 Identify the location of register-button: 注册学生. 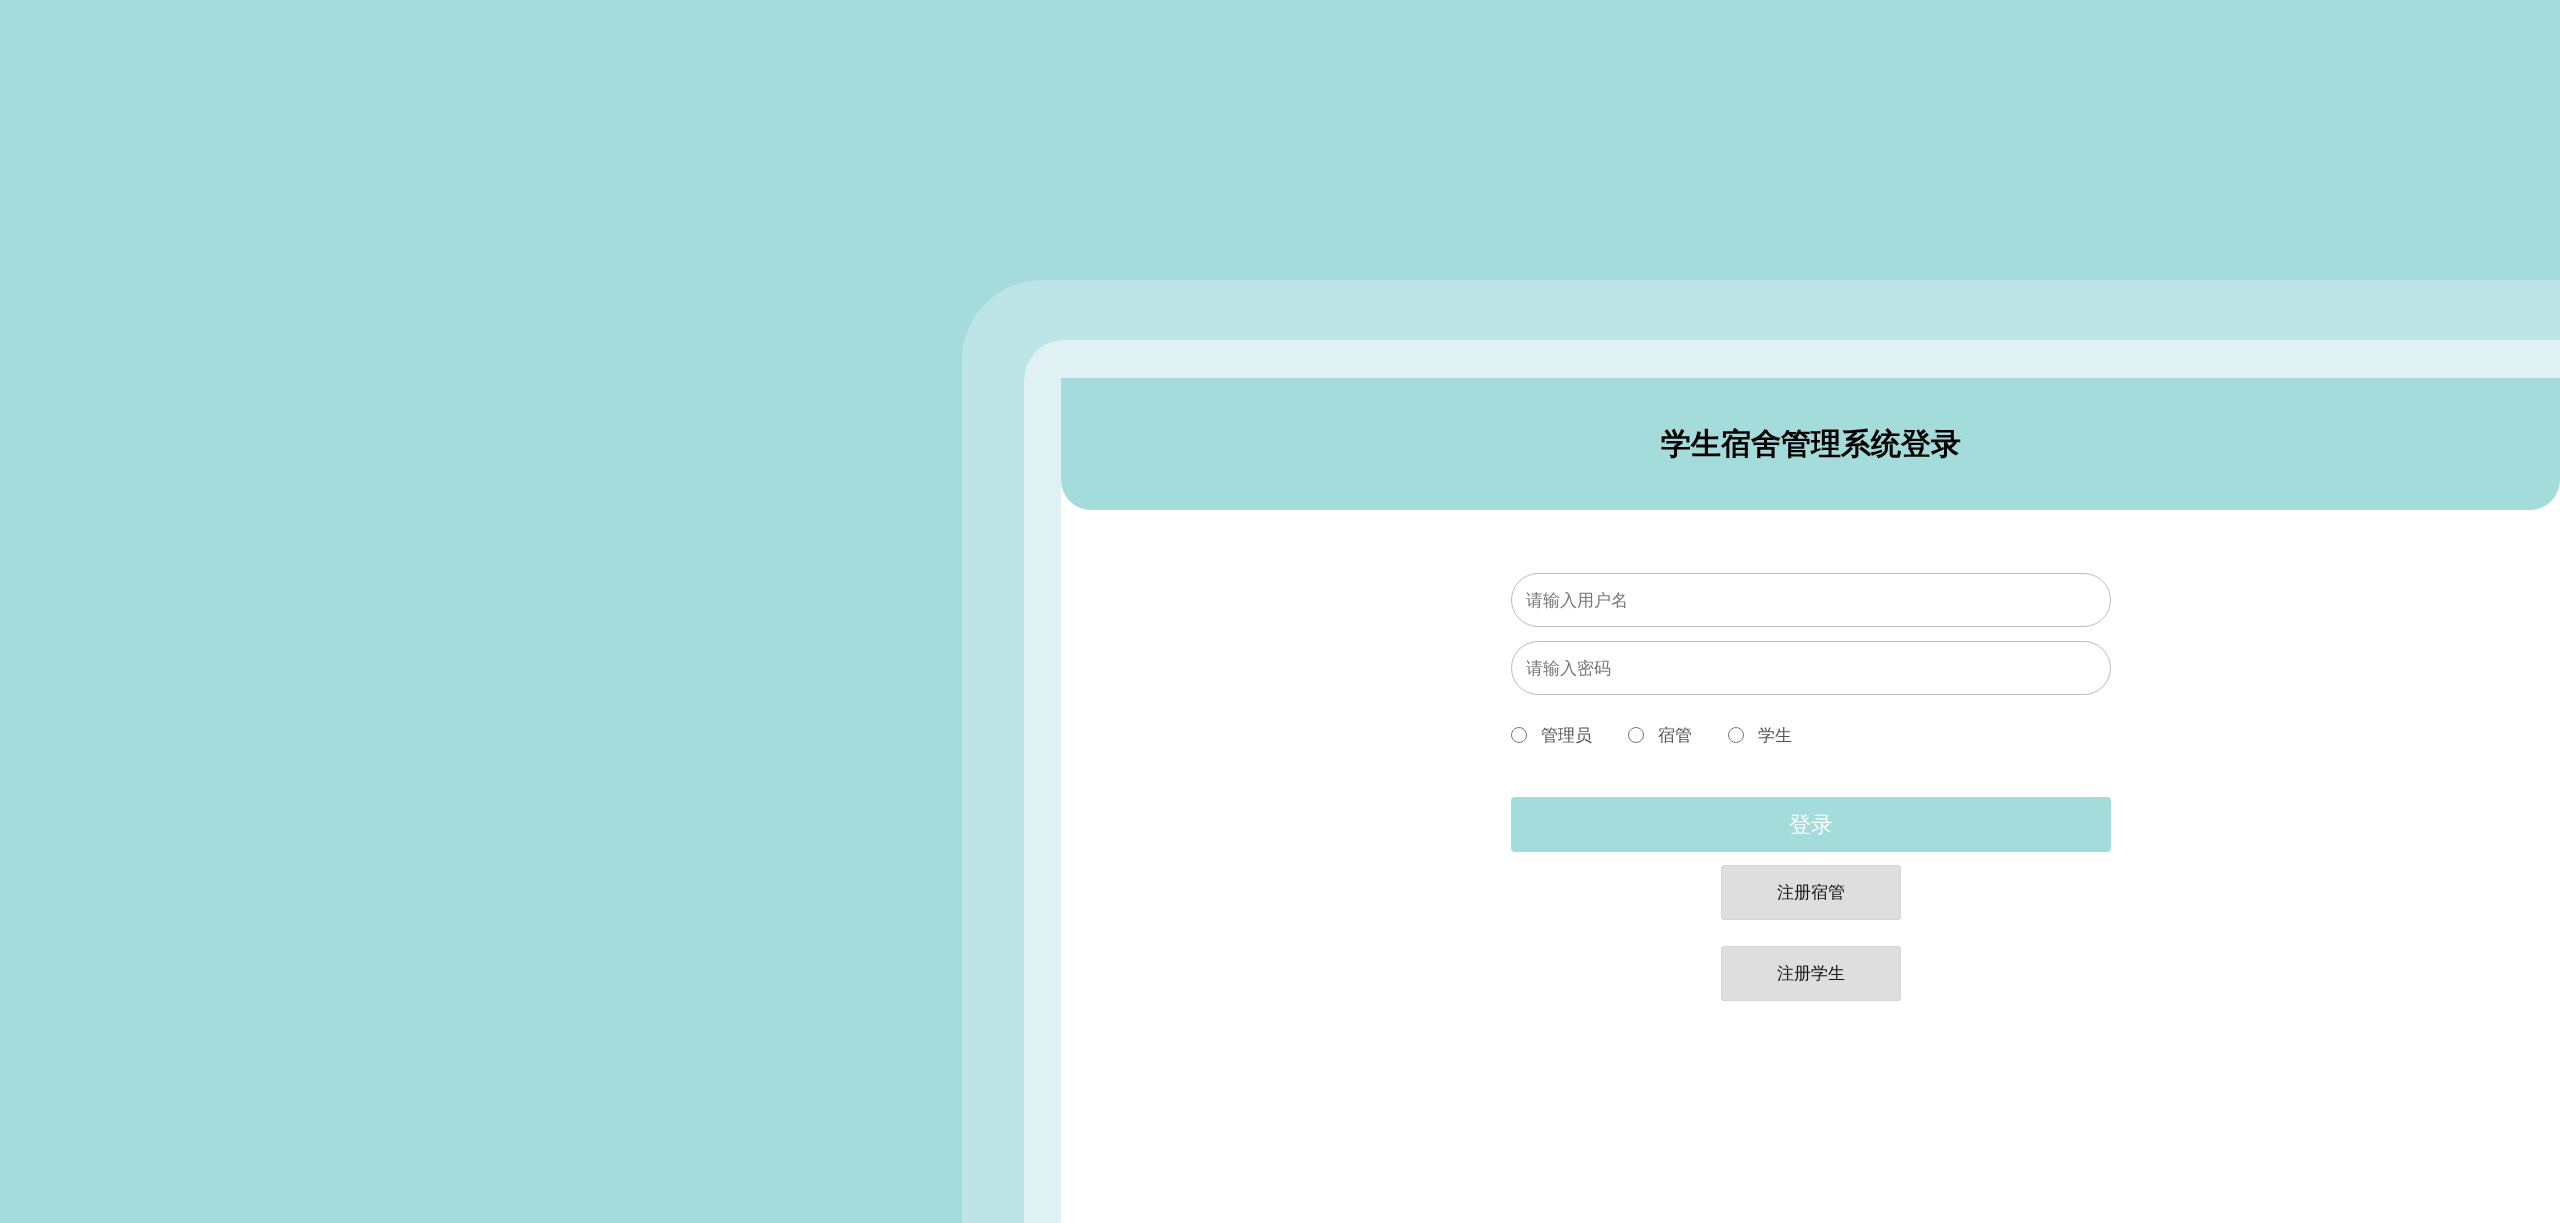
(1810, 973).